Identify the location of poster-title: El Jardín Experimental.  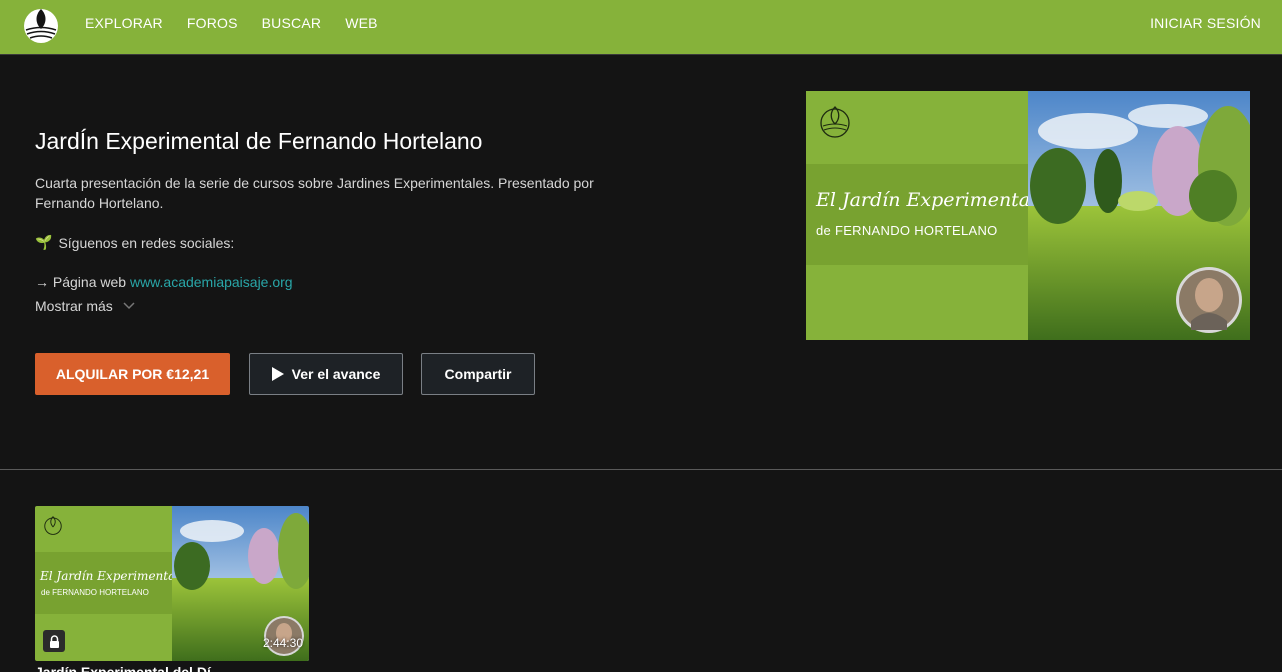
(926, 200).